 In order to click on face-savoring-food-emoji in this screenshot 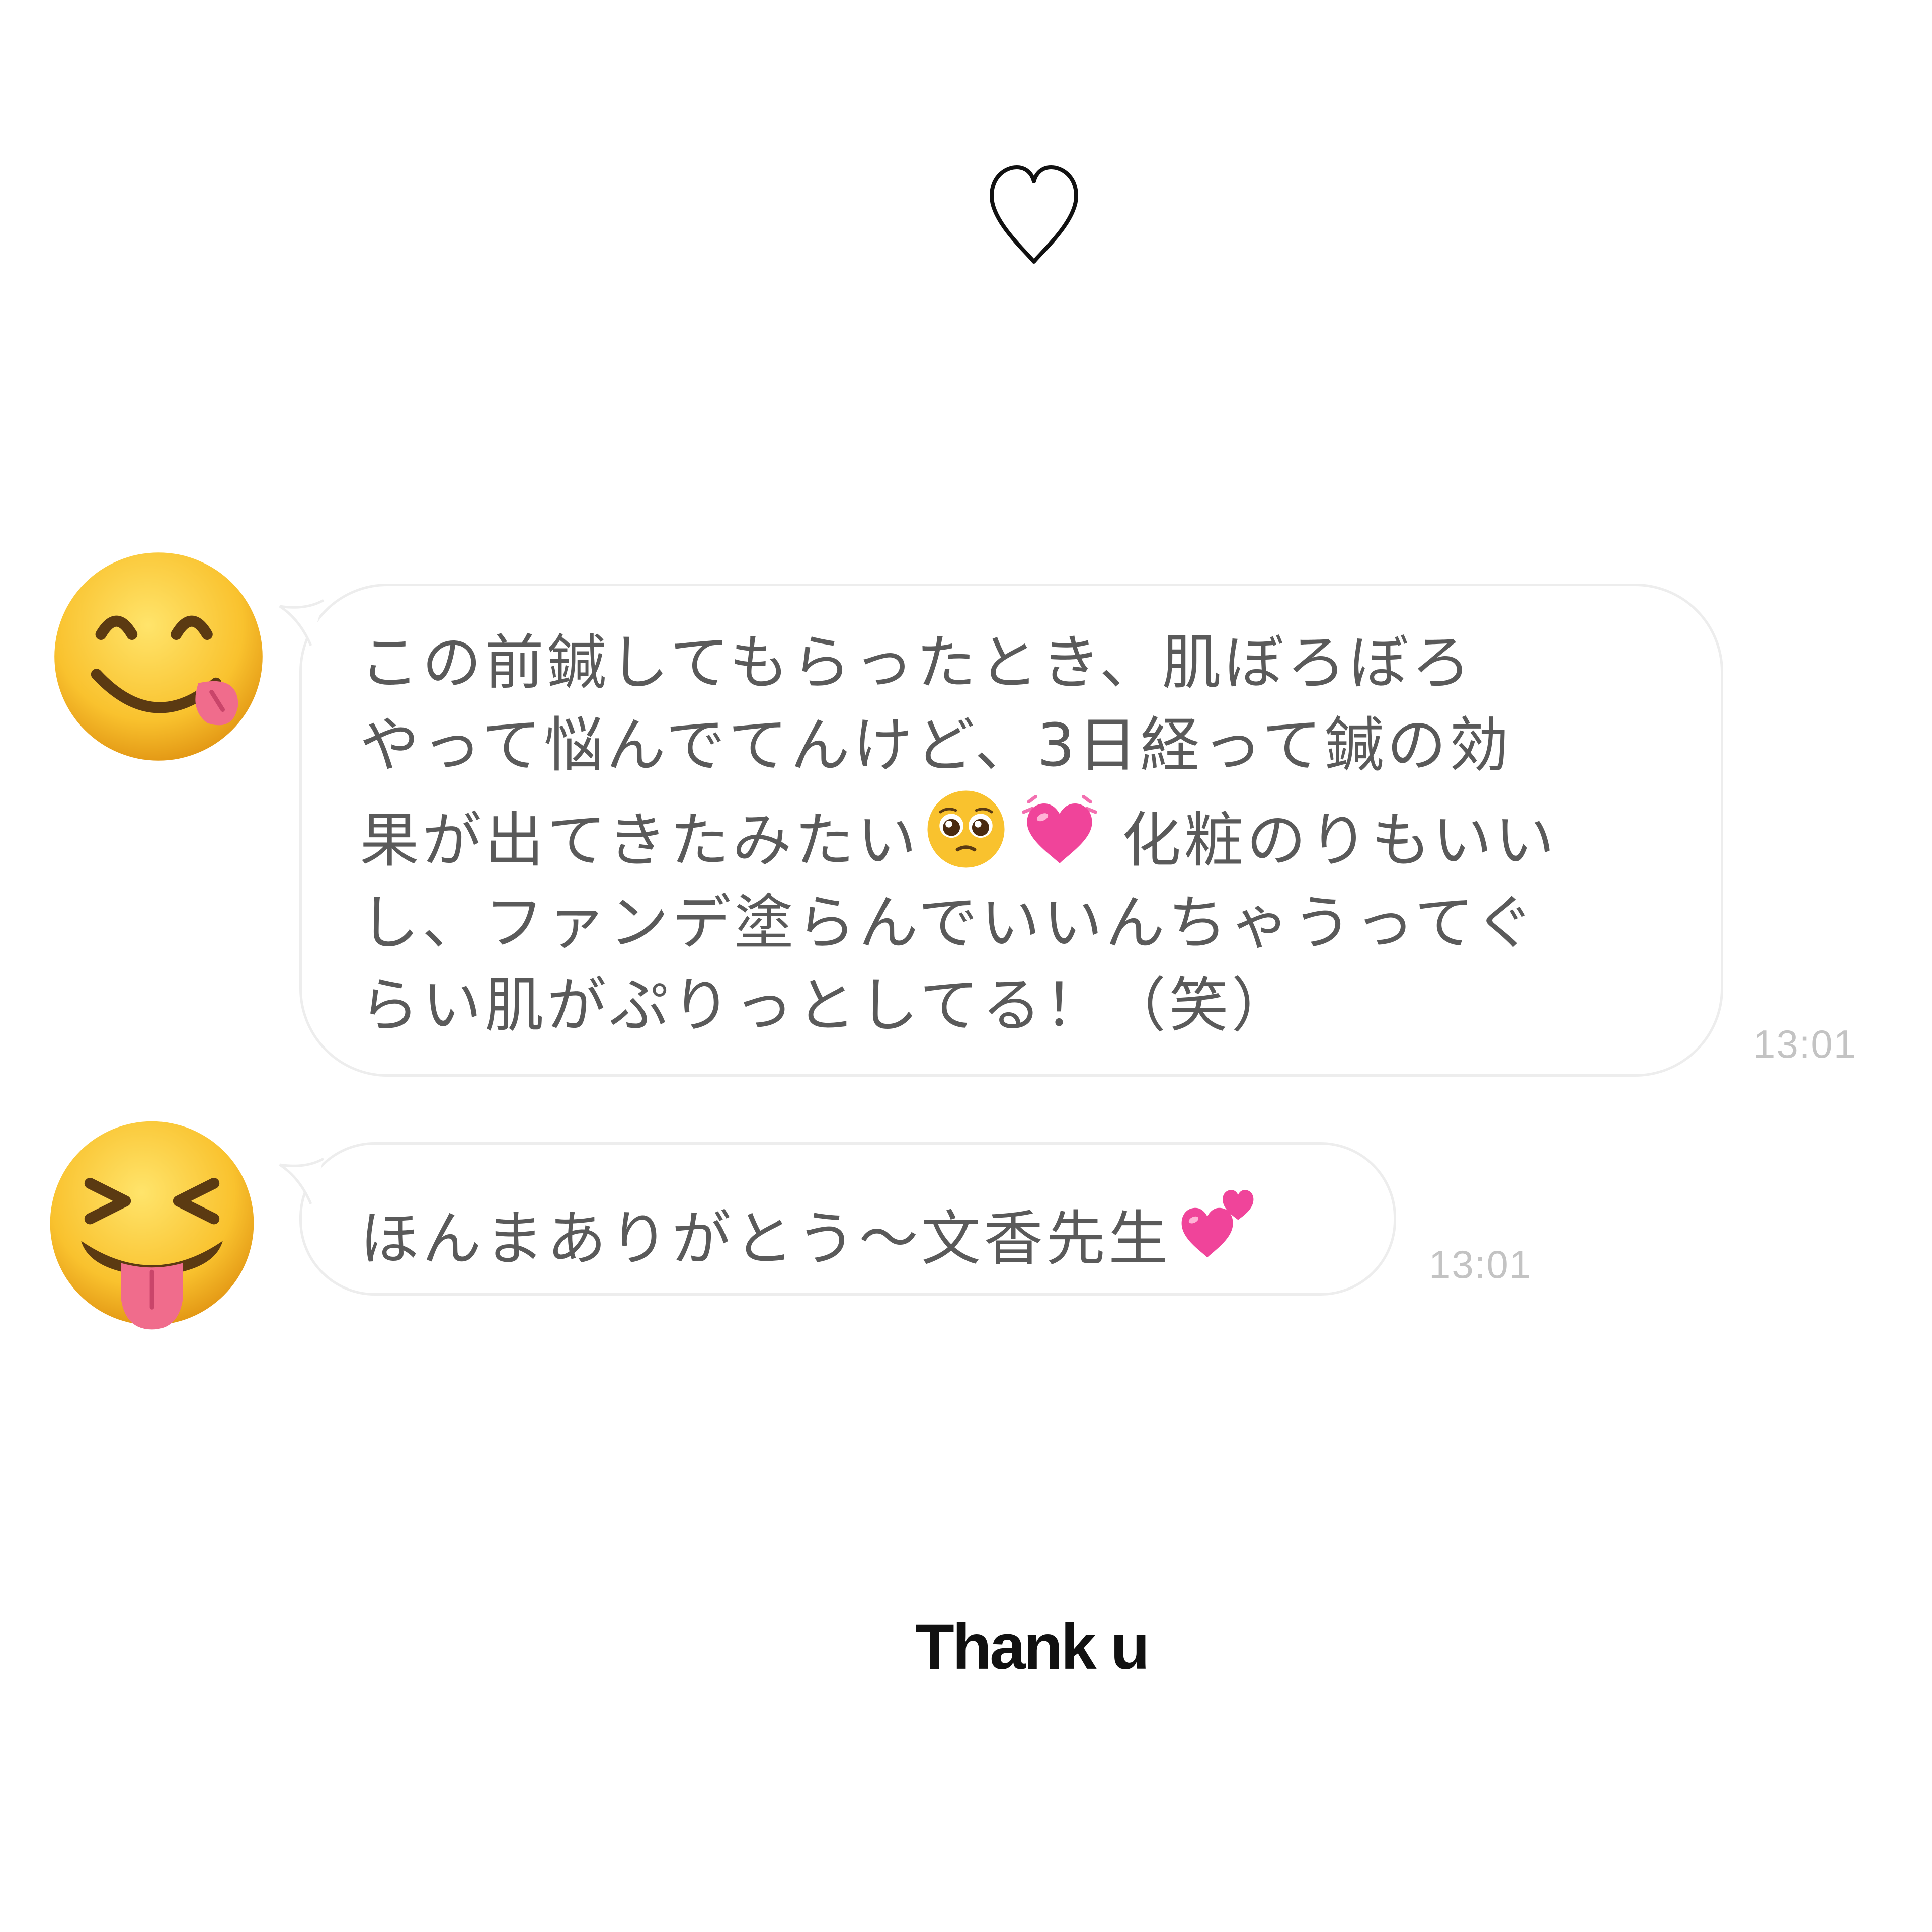, I will do `click(159, 656)`.